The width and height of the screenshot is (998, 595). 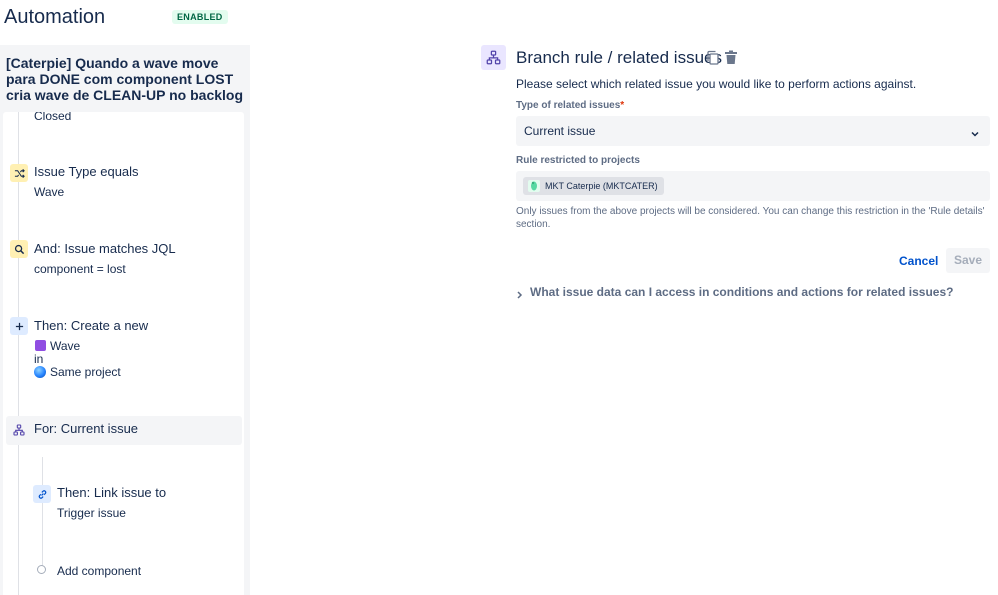 I want to click on project-globe-icon, so click(x=40, y=372).